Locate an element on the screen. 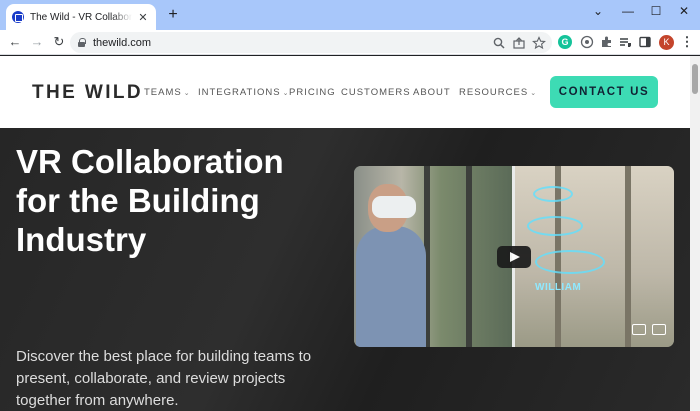 The image size is (700, 411). video-scene-virtual is located at coordinates (594, 256).